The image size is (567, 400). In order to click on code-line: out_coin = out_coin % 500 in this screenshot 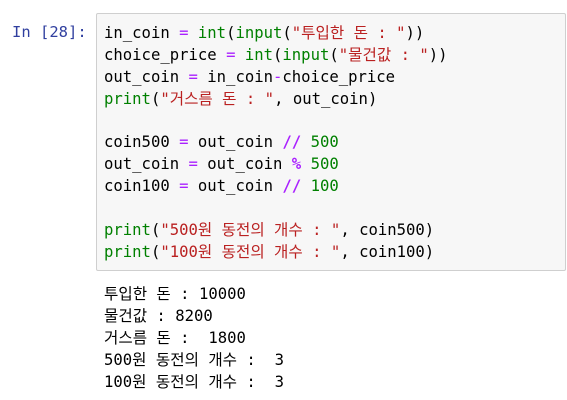, I will do `click(276, 165)`.